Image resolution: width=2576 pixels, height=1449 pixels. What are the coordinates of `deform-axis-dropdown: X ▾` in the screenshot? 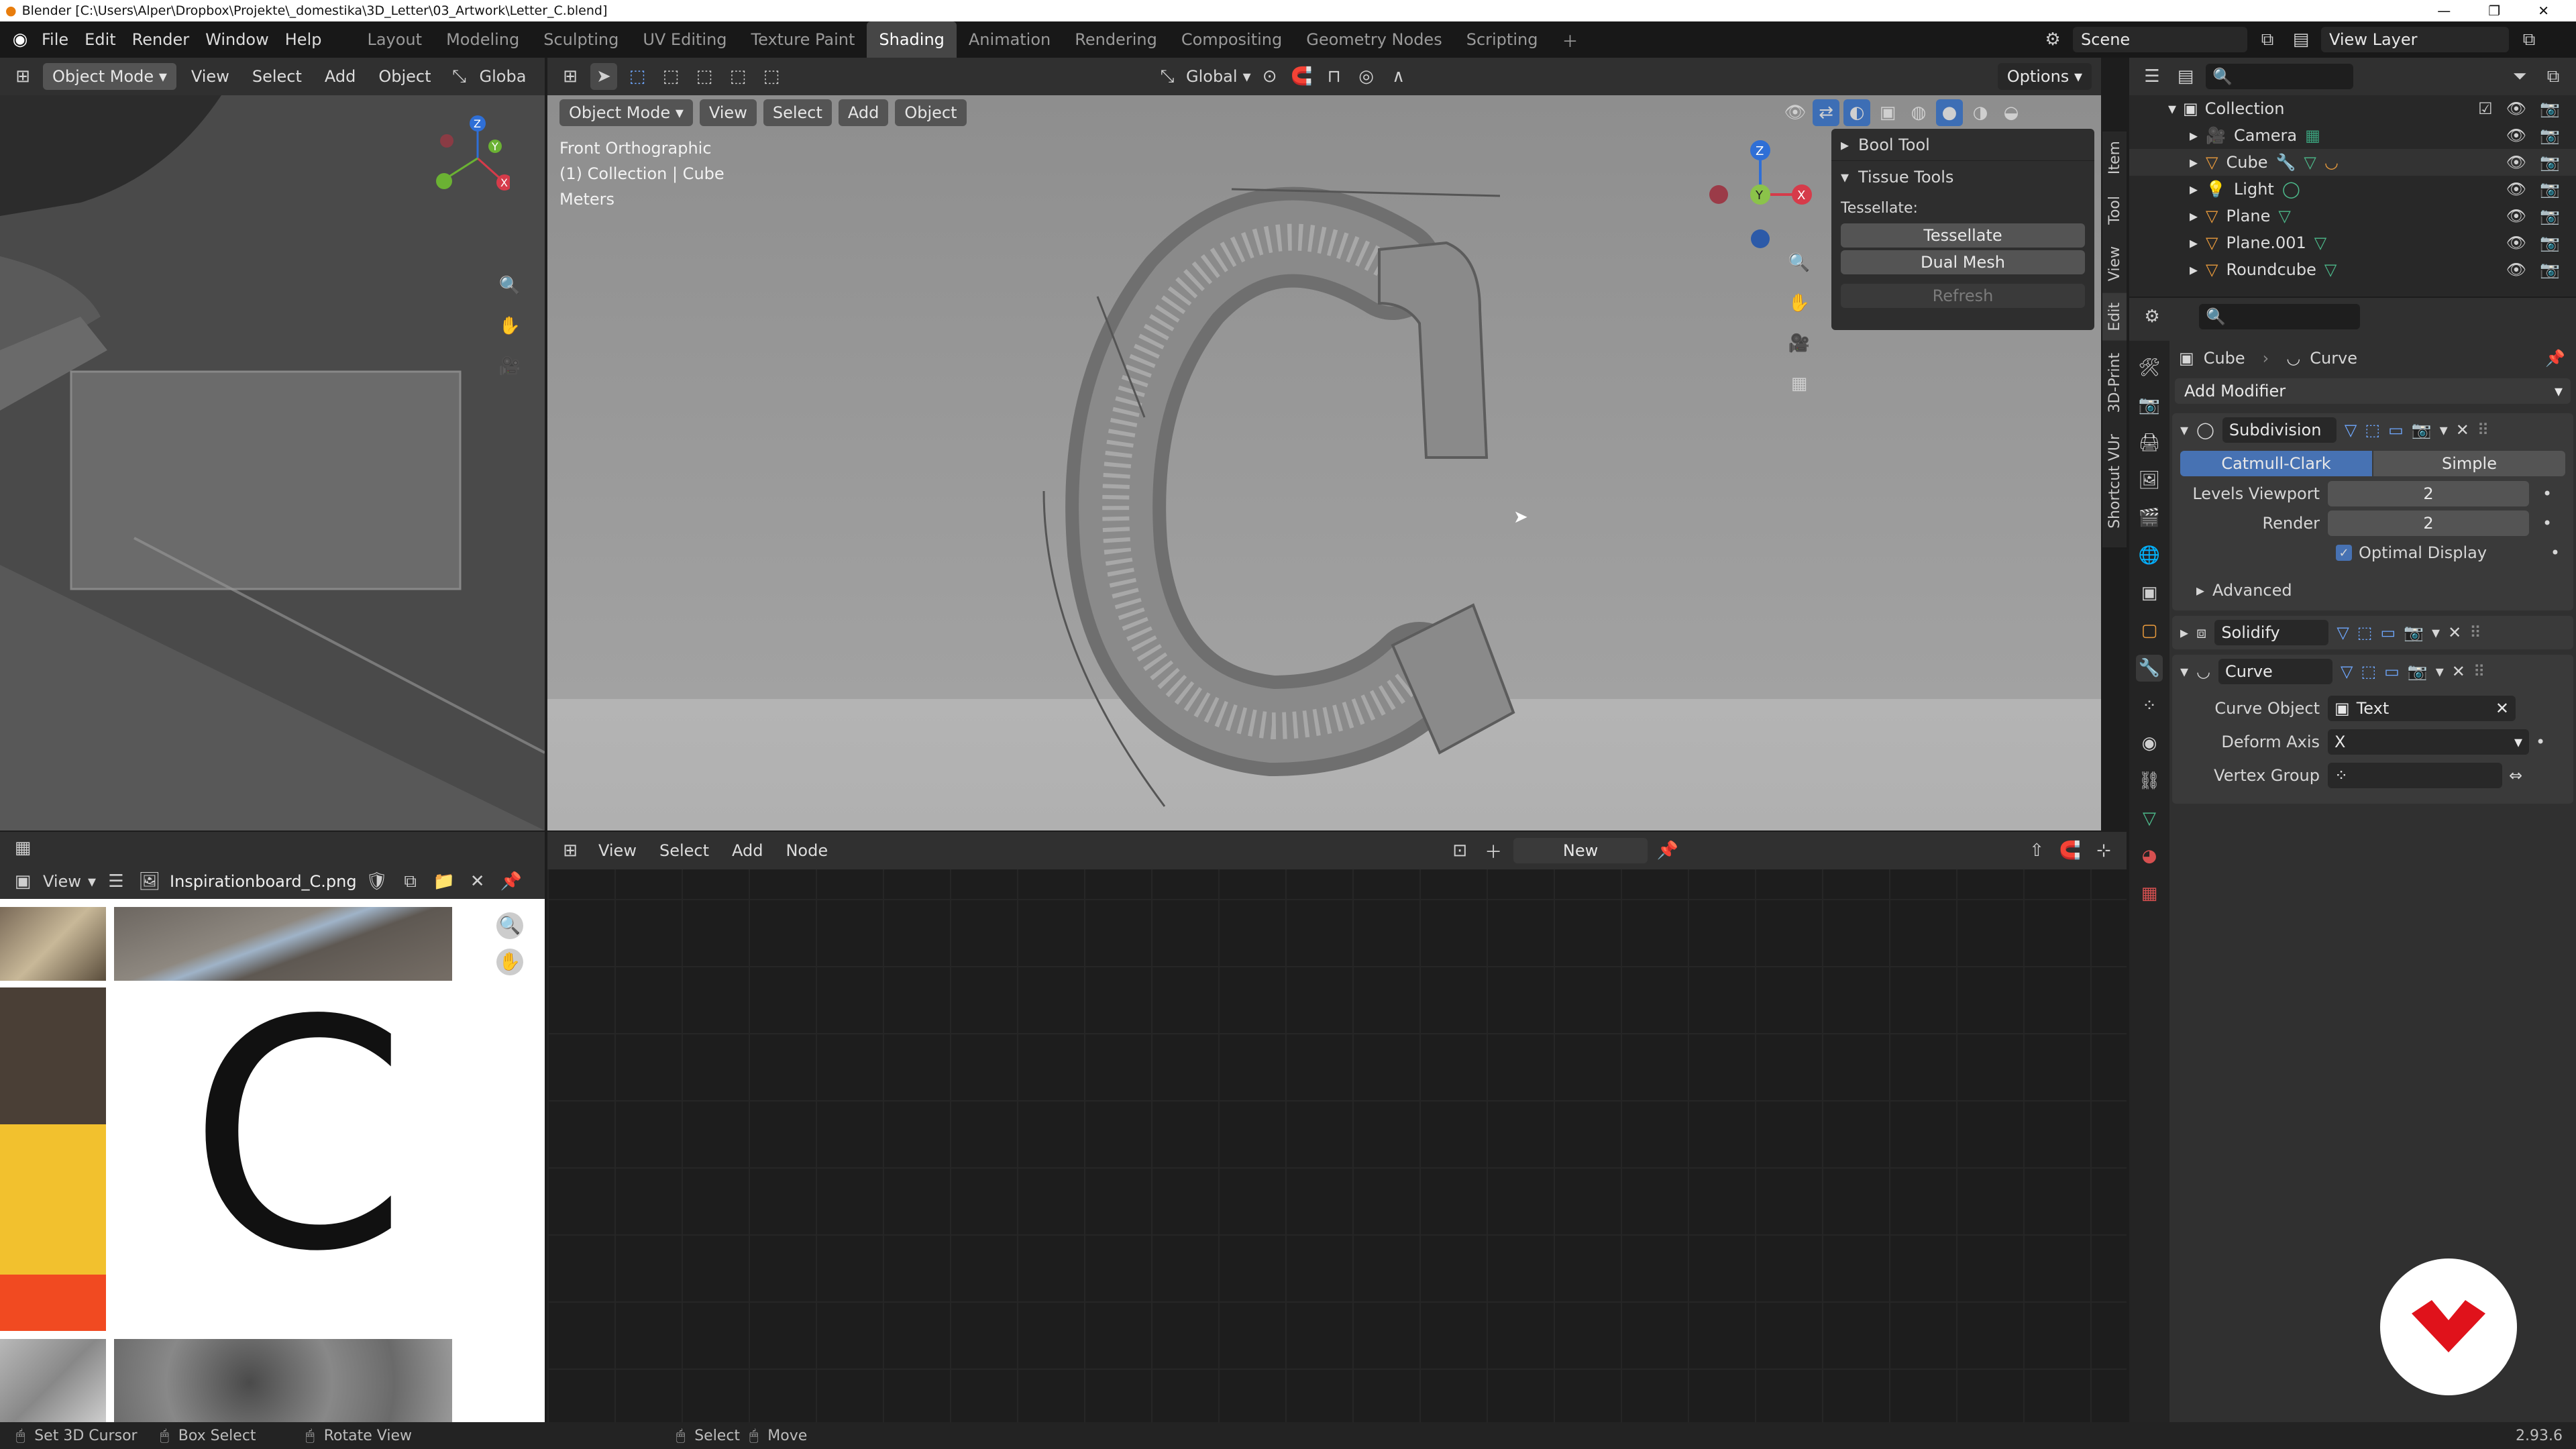 It's located at (2428, 742).